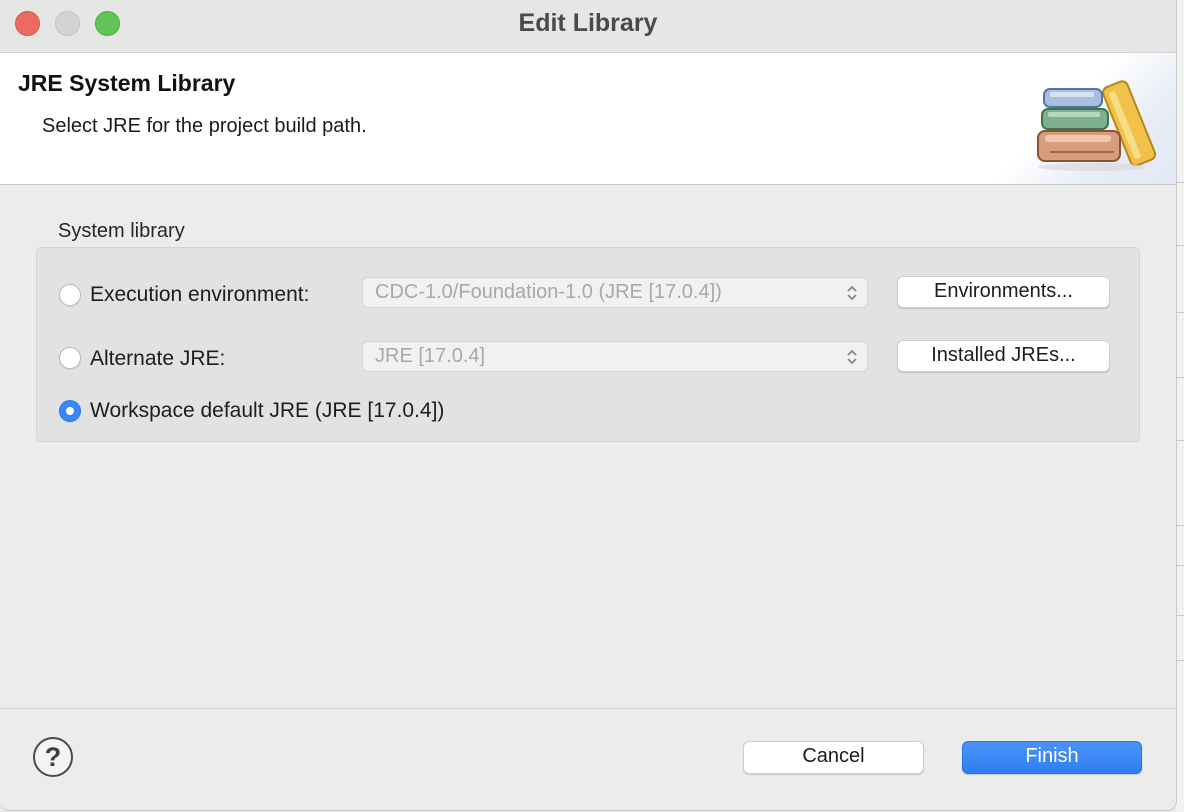  What do you see at coordinates (588, 708) in the screenshot?
I see `footer-divider` at bounding box center [588, 708].